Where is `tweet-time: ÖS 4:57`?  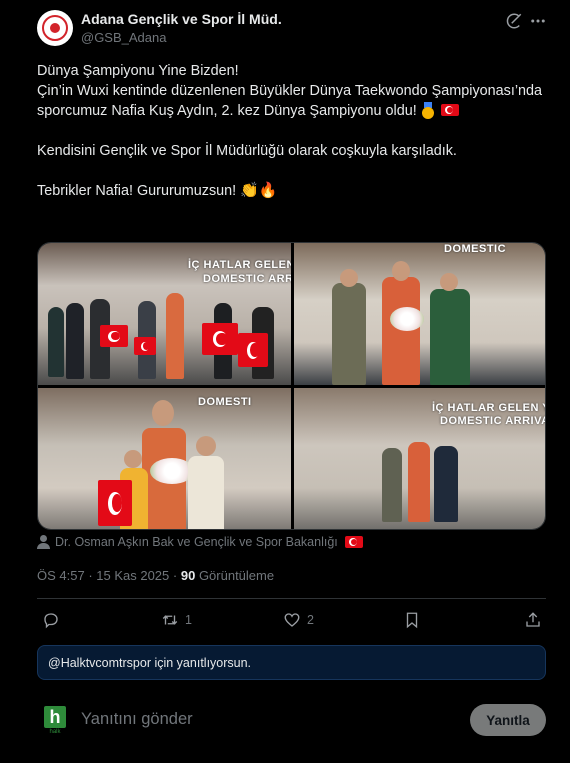
tweet-time: ÖS 4:57 is located at coordinates (61, 575).